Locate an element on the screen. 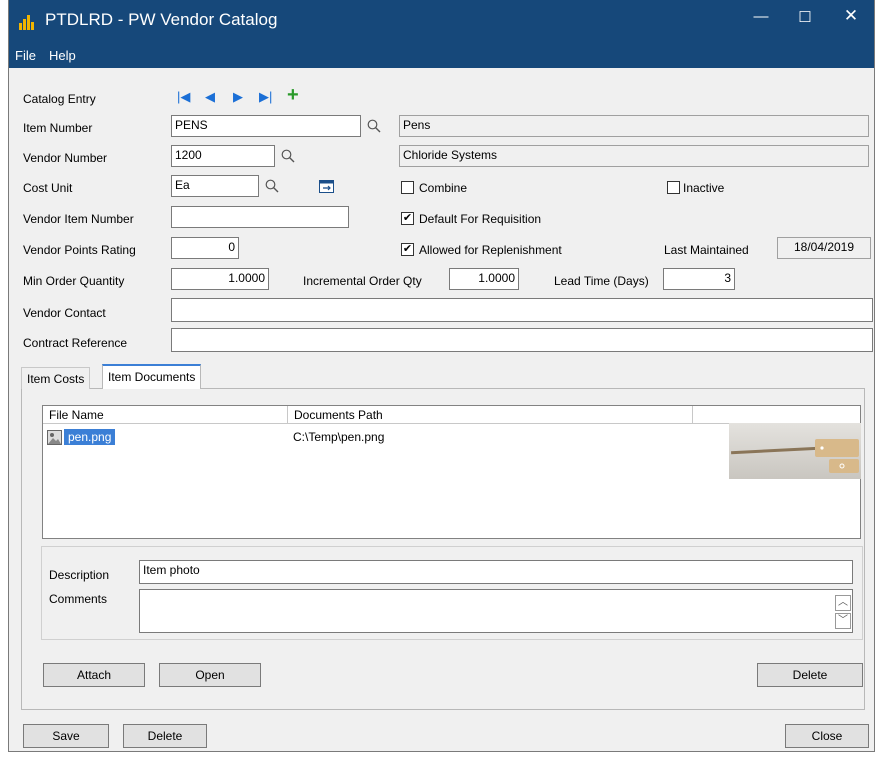  vendor-number-input: 1200 is located at coordinates (223, 156).